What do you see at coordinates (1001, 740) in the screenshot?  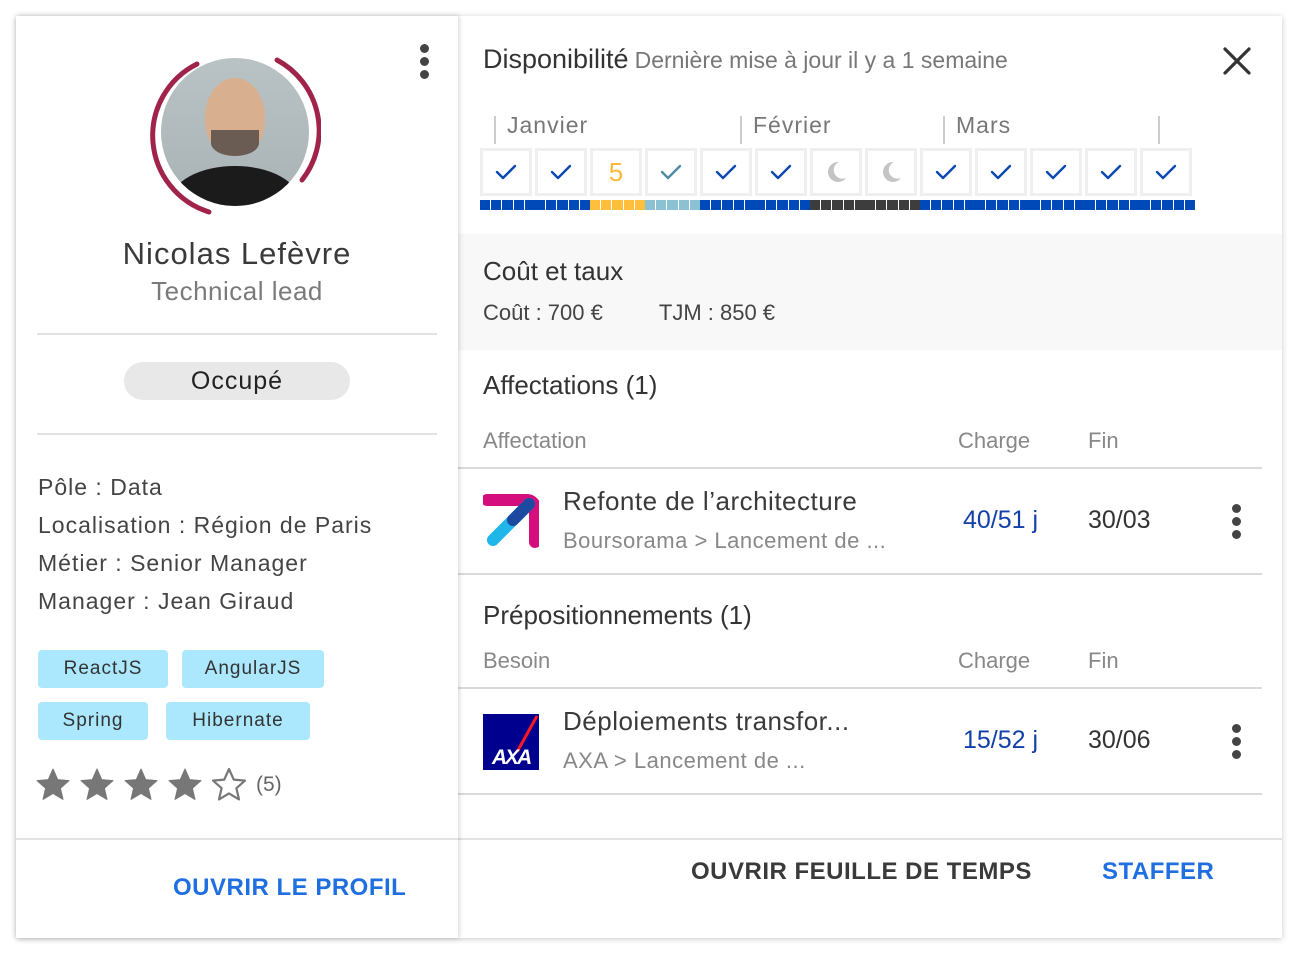 I see `preposition-charge: 15/52 j` at bounding box center [1001, 740].